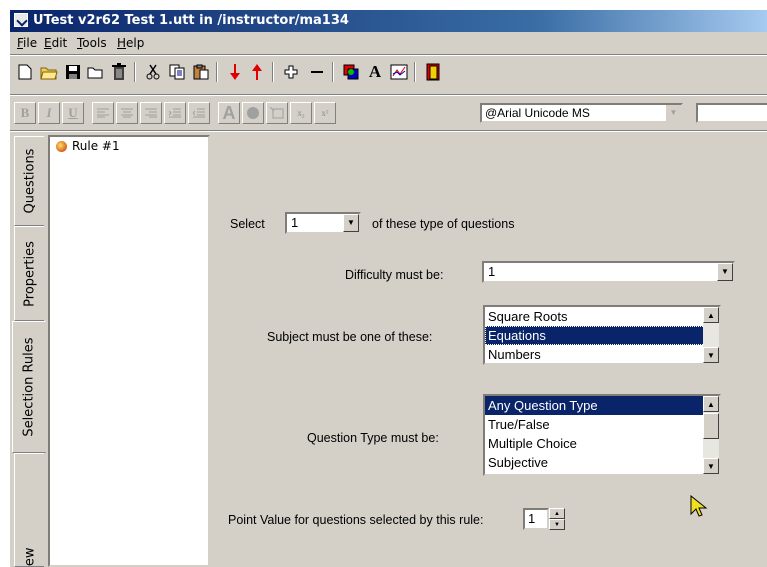 This screenshot has height=567, width=767. Describe the element at coordinates (731, 113) in the screenshot. I see `font-size-input` at that location.